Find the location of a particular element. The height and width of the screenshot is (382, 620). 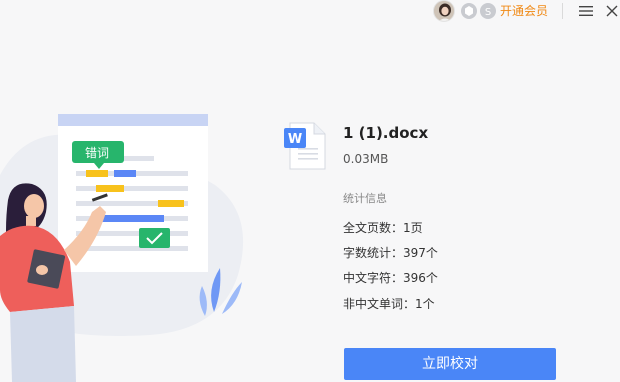

stat-value: 396个 is located at coordinates (420, 278).